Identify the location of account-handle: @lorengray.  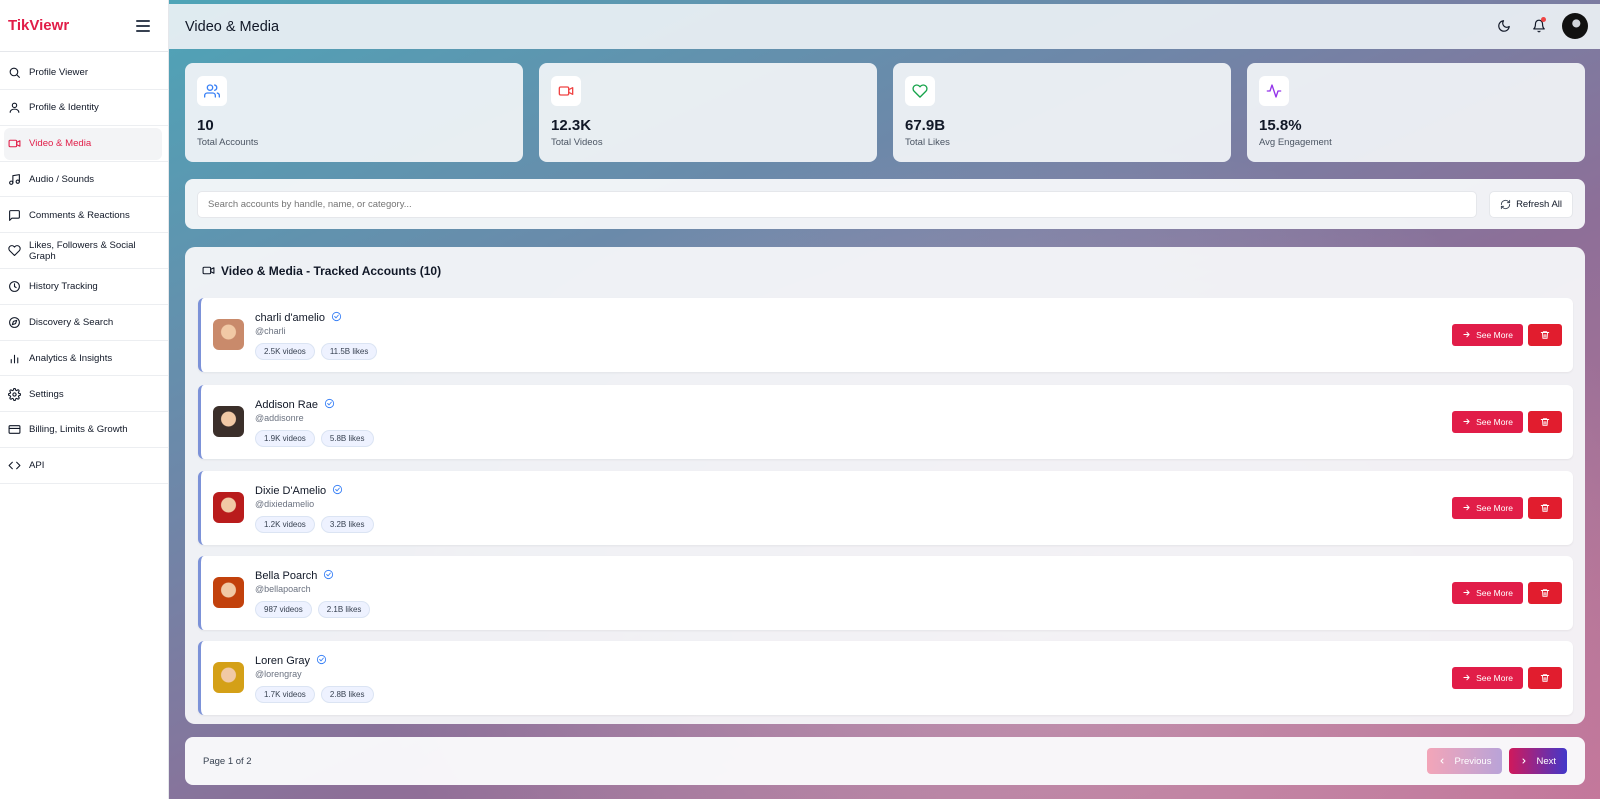
(278, 674).